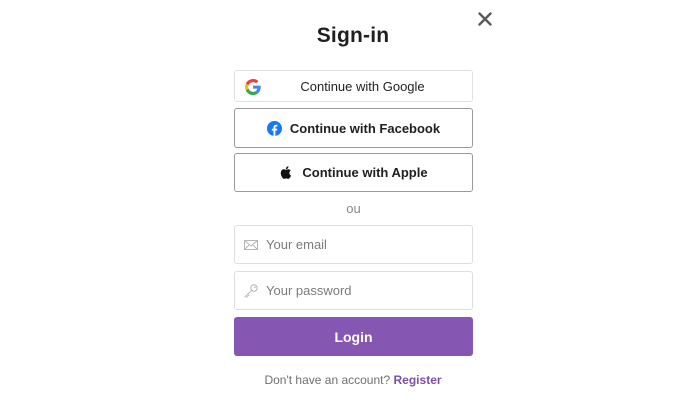 The height and width of the screenshot is (400, 700). Describe the element at coordinates (353, 35) in the screenshot. I see `page-title: Sign-in` at that location.